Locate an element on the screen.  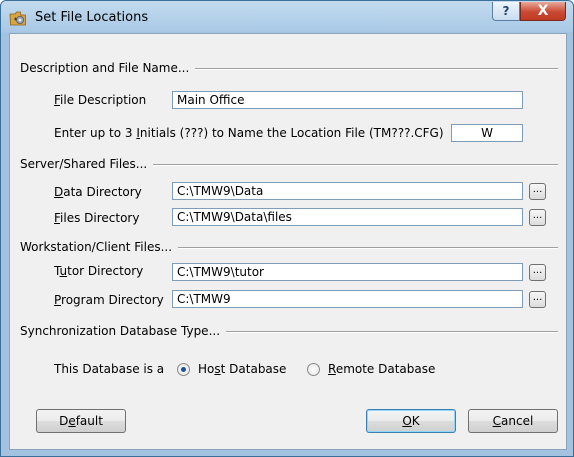
cancel-button: Cancel is located at coordinates (513, 421).